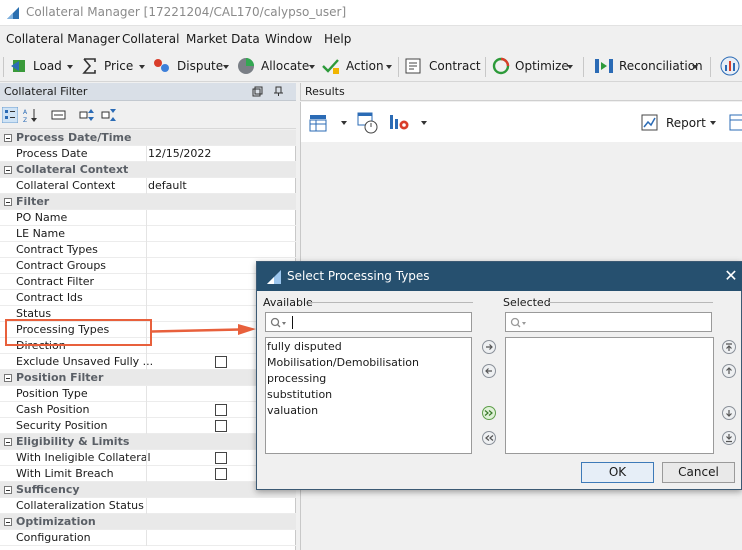  Describe the element at coordinates (365, 66) in the screenshot. I see `action-label: Action` at that location.